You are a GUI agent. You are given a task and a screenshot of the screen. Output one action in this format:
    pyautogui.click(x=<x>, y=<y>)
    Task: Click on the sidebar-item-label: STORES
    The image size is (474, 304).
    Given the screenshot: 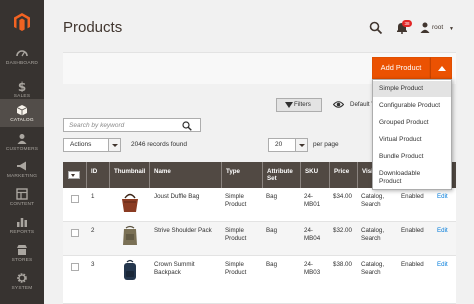 What is the action you would take?
    pyautogui.click(x=22, y=260)
    